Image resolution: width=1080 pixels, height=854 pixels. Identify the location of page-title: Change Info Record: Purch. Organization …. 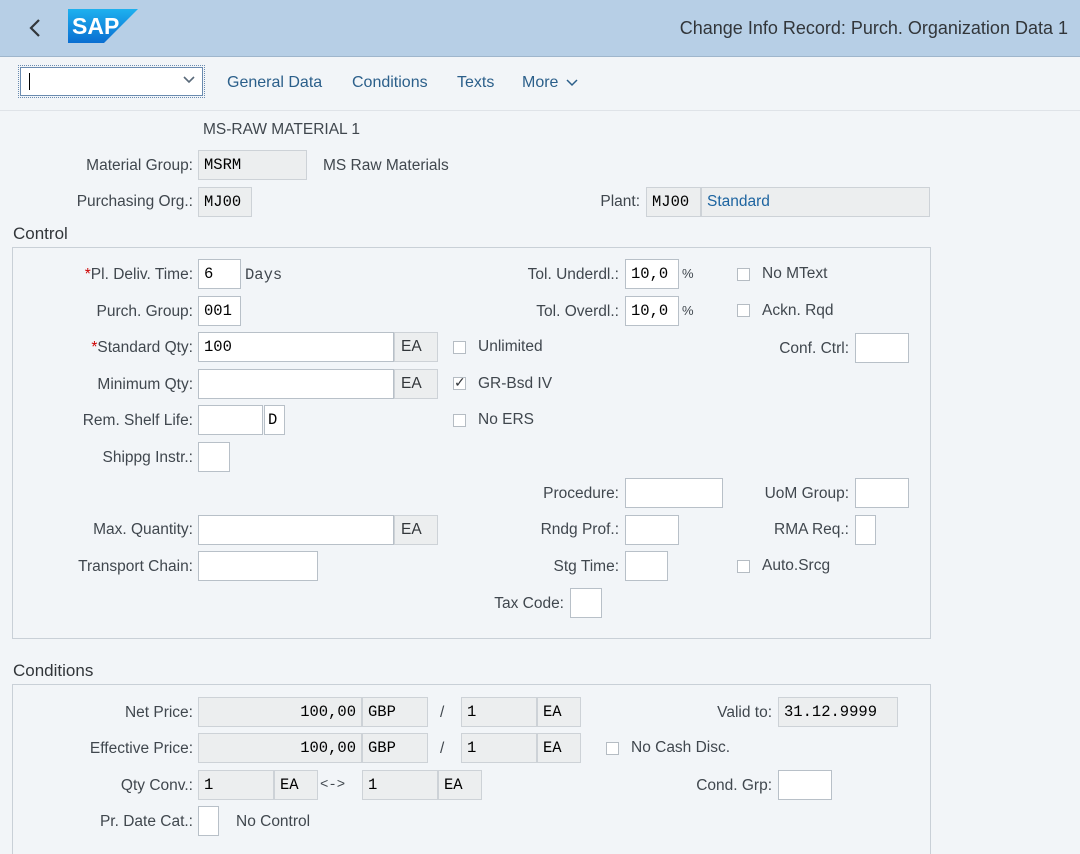
(873, 28).